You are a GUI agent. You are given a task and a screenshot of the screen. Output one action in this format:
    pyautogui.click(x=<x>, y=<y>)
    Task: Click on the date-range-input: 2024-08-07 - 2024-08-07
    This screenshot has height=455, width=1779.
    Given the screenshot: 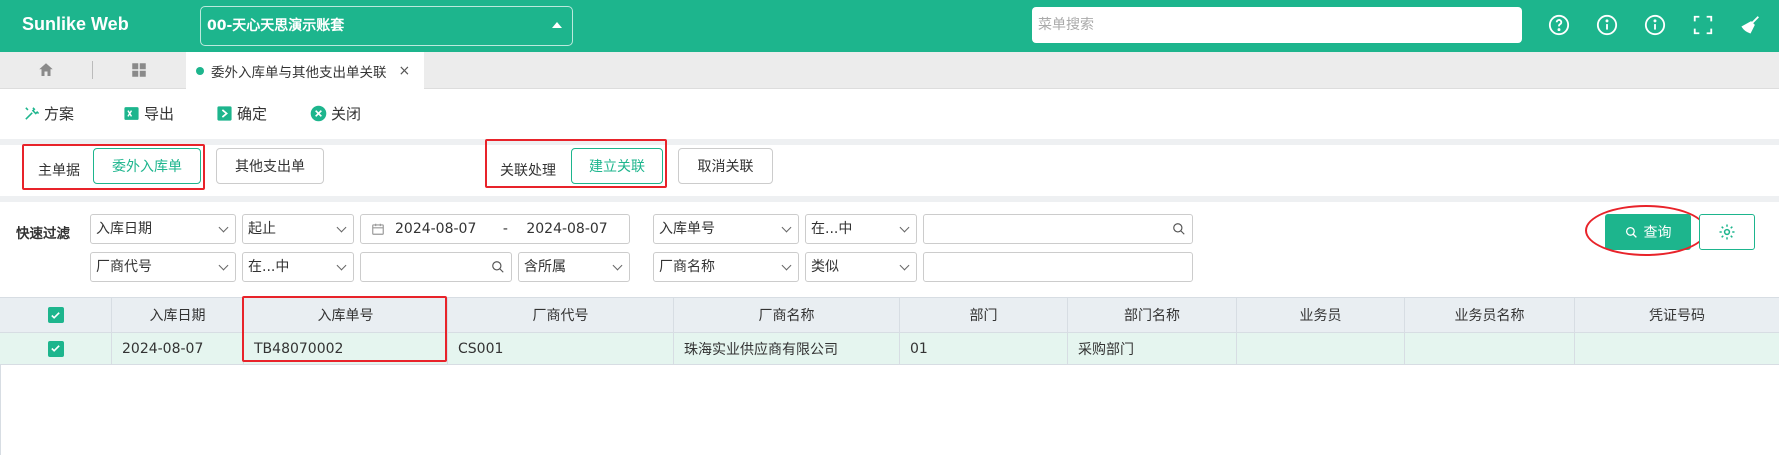 What is the action you would take?
    pyautogui.click(x=495, y=229)
    